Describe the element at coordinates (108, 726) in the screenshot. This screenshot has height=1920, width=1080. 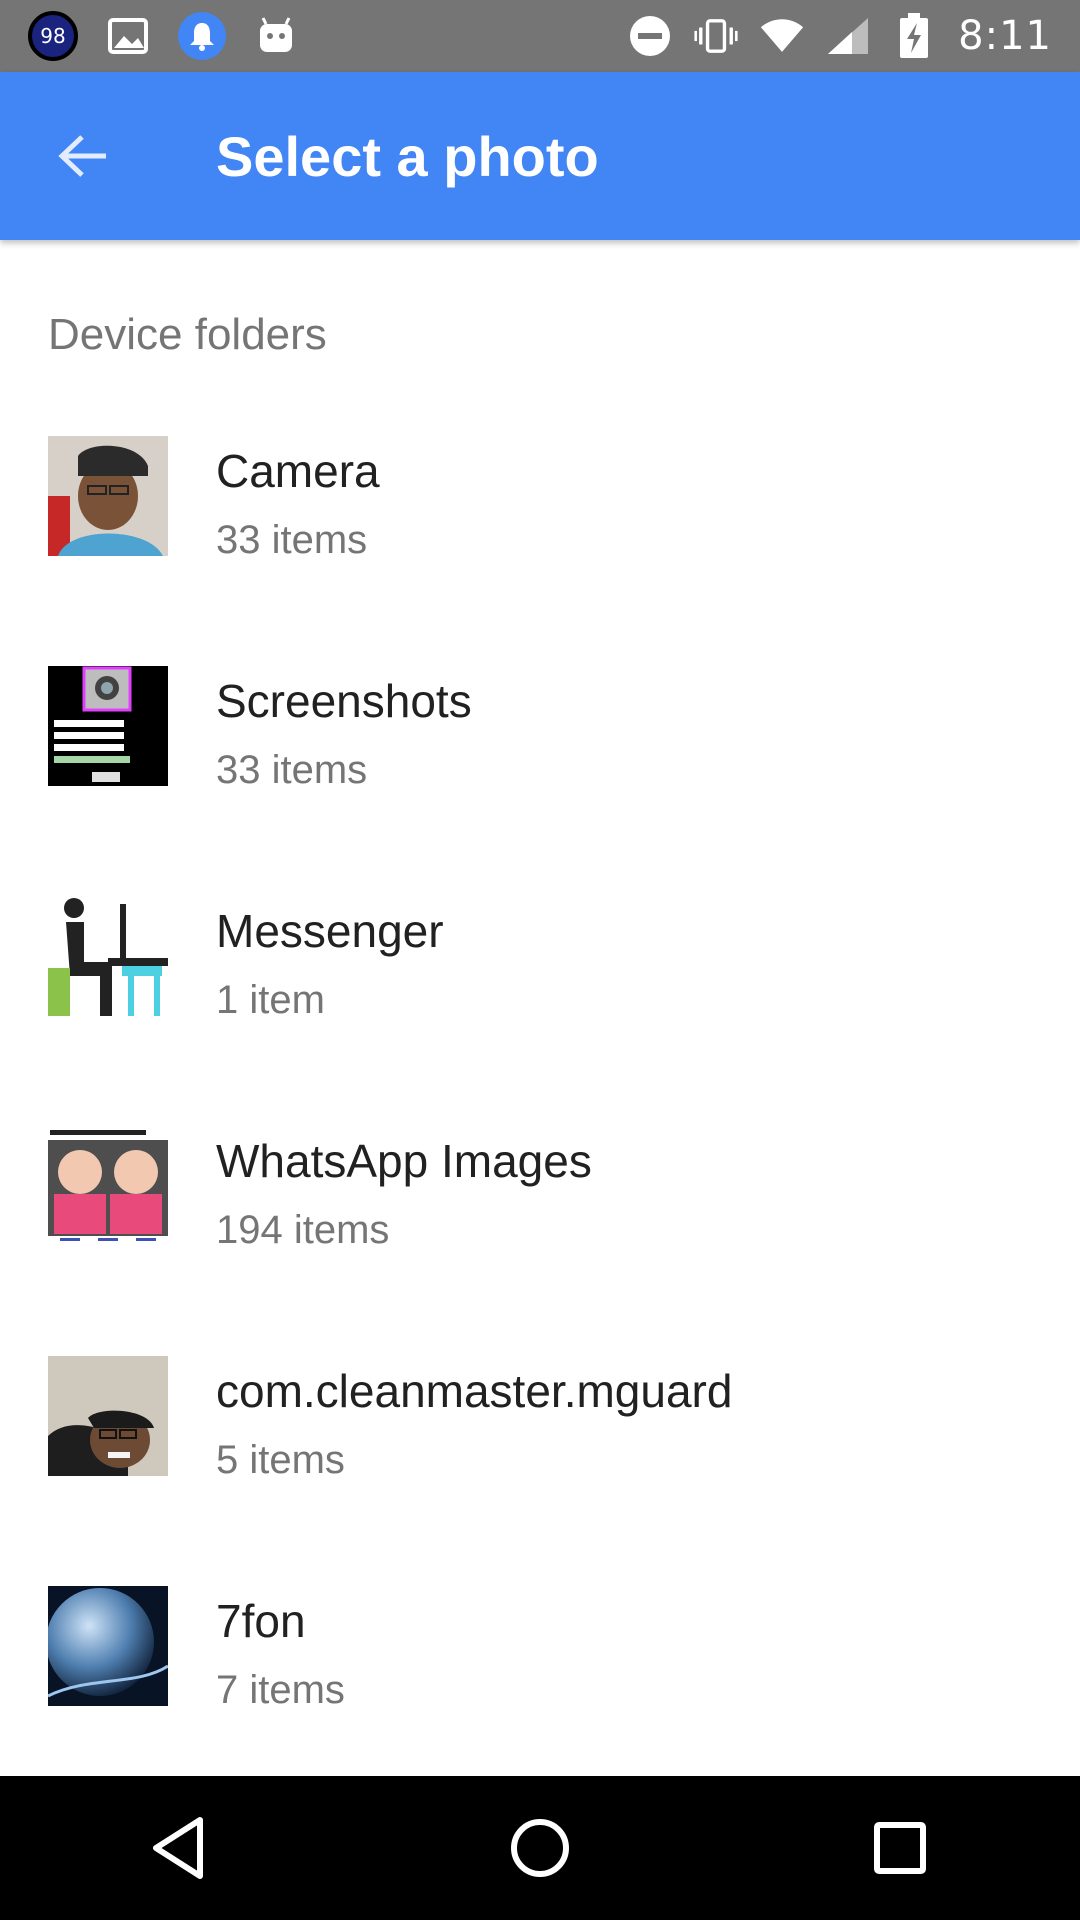
I see `folder-thumbnail-screenshots` at that location.